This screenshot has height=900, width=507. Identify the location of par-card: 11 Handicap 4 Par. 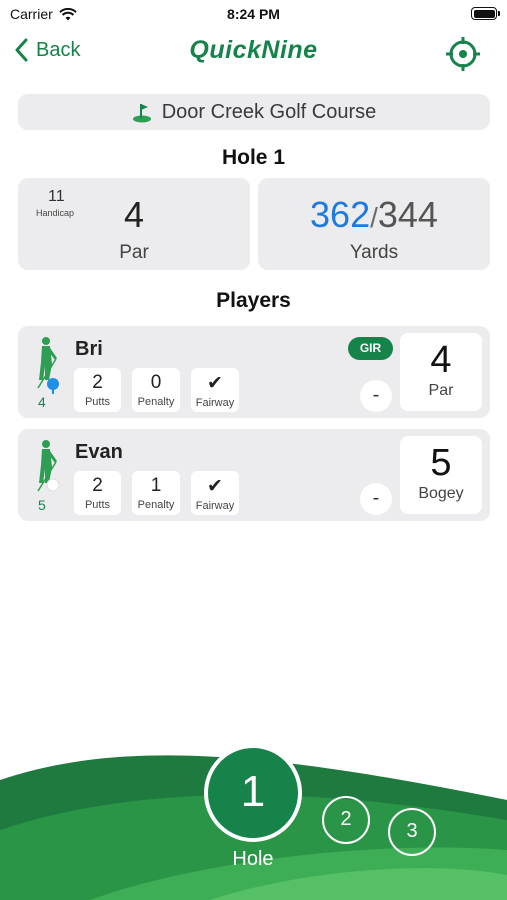
(134, 224).